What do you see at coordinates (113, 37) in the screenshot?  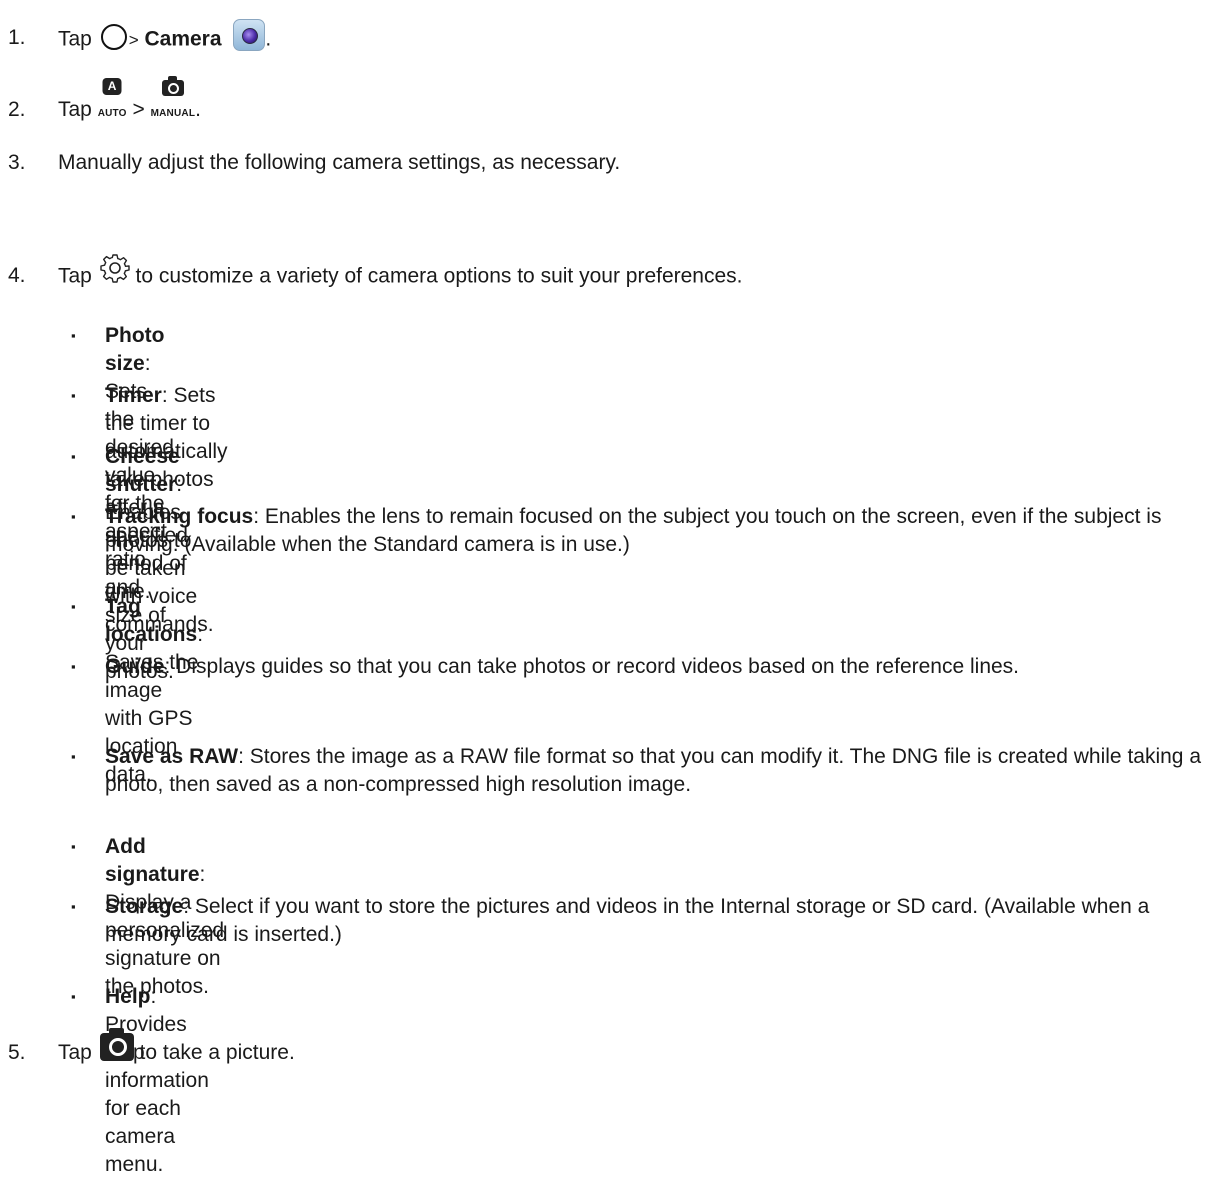 I see `home-button-icon` at bounding box center [113, 37].